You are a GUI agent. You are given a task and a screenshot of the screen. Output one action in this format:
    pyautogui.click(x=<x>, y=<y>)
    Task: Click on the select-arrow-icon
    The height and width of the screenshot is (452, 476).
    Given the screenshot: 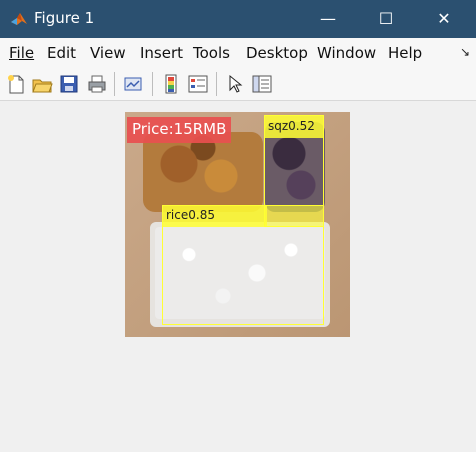 What is the action you would take?
    pyautogui.click(x=235, y=84)
    